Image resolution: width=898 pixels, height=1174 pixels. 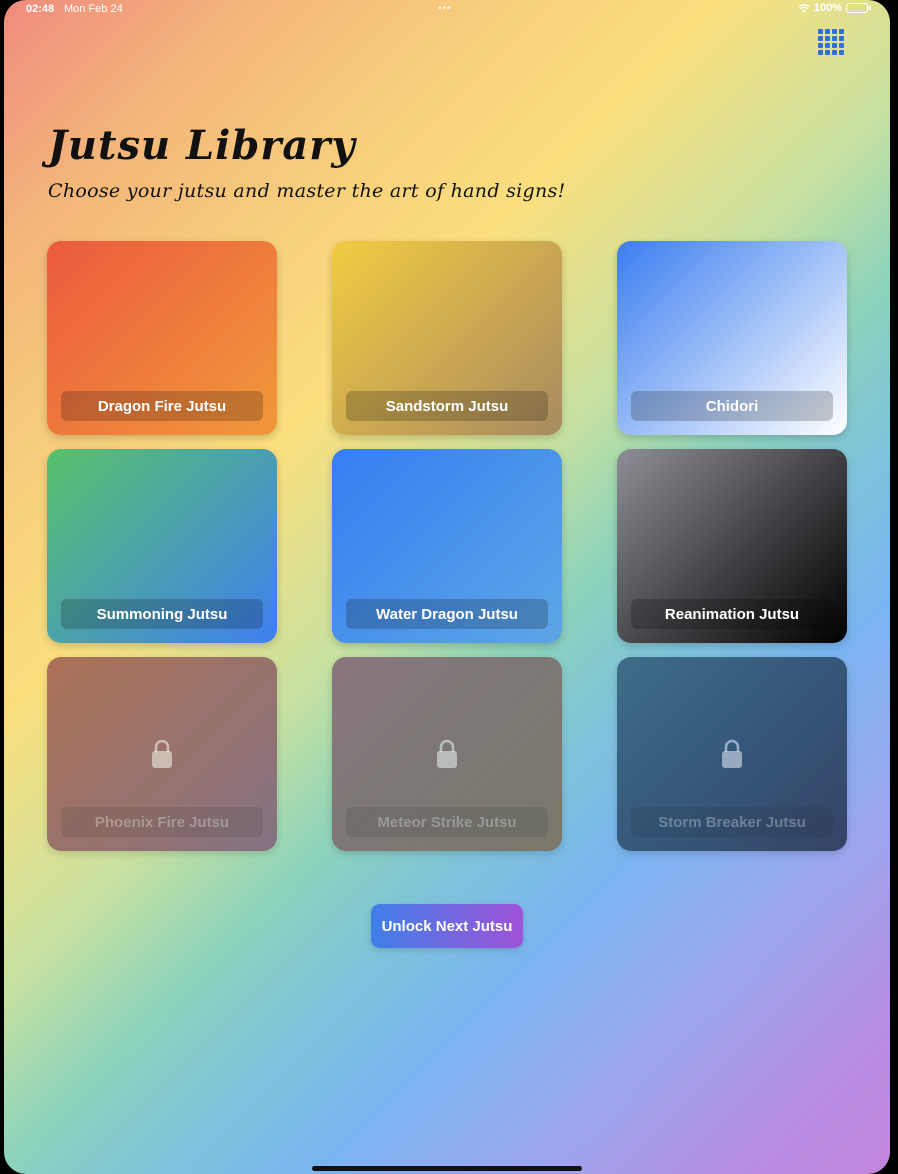 What do you see at coordinates (447, 546) in the screenshot?
I see `jutsu-card: Water Dragon Jutsu` at bounding box center [447, 546].